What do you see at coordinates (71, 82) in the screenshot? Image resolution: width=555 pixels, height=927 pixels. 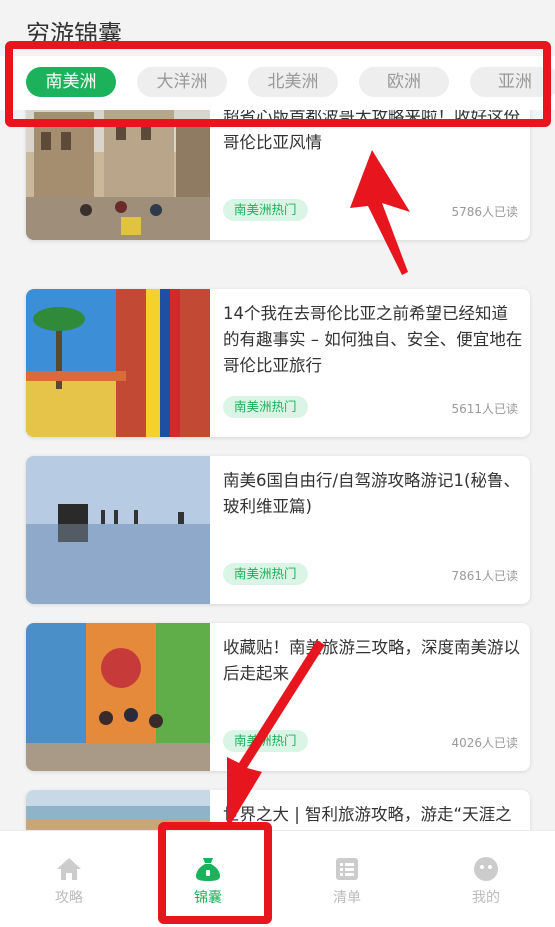 I see `tab-south-america: 南美洲` at bounding box center [71, 82].